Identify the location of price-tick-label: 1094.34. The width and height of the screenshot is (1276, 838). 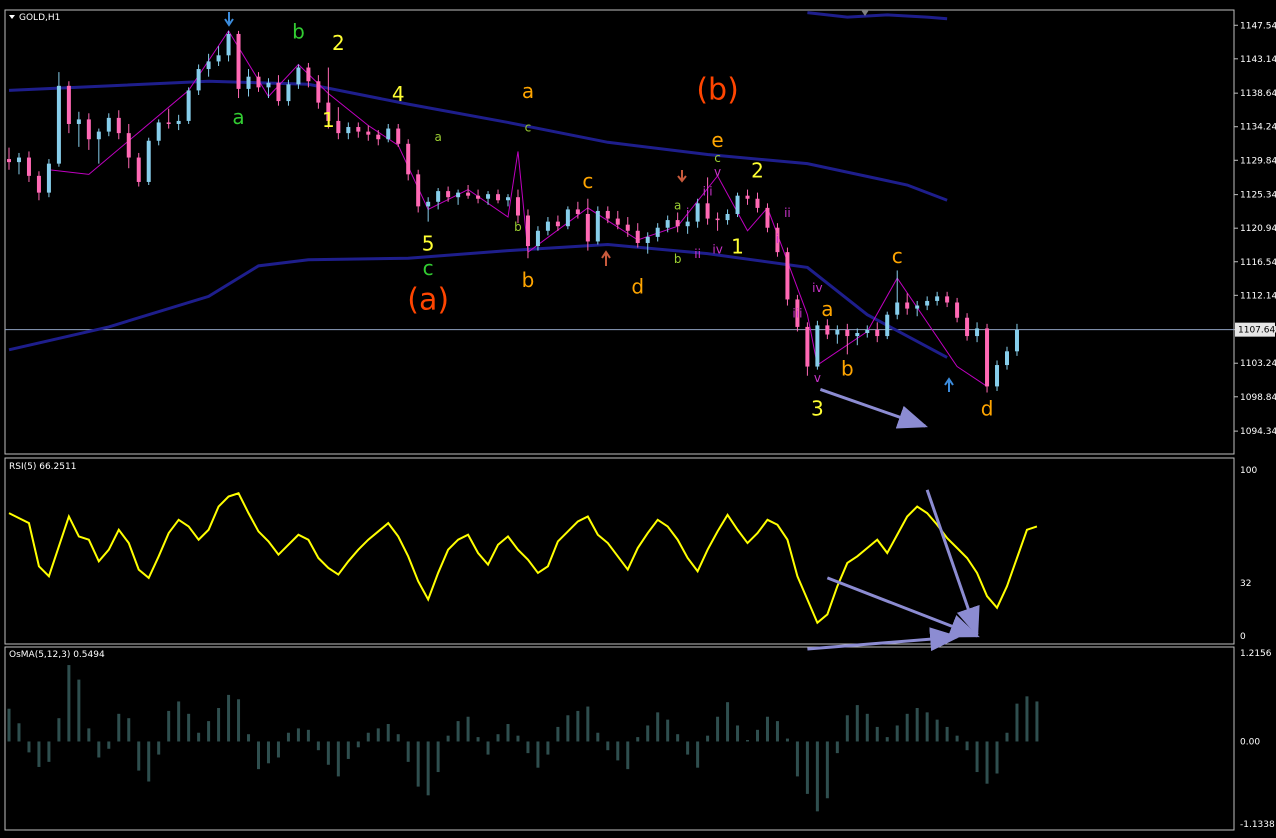
(1258, 432).